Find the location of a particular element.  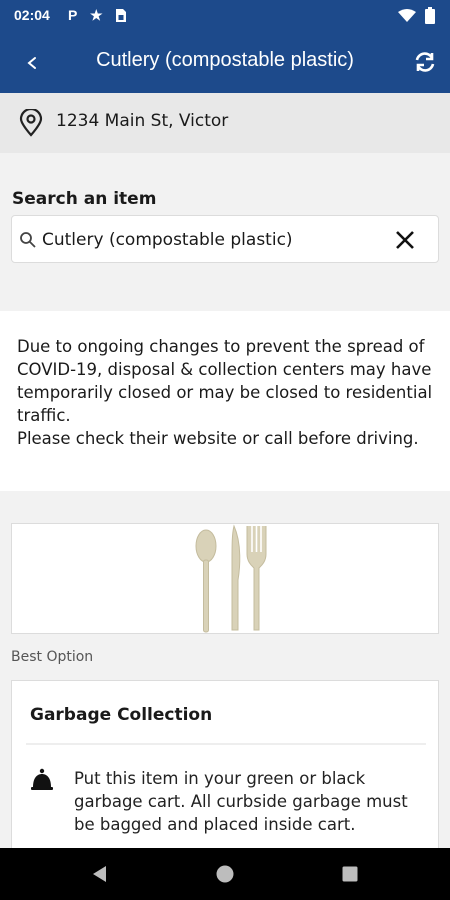

best-option-label: Best Option is located at coordinates (52, 657).